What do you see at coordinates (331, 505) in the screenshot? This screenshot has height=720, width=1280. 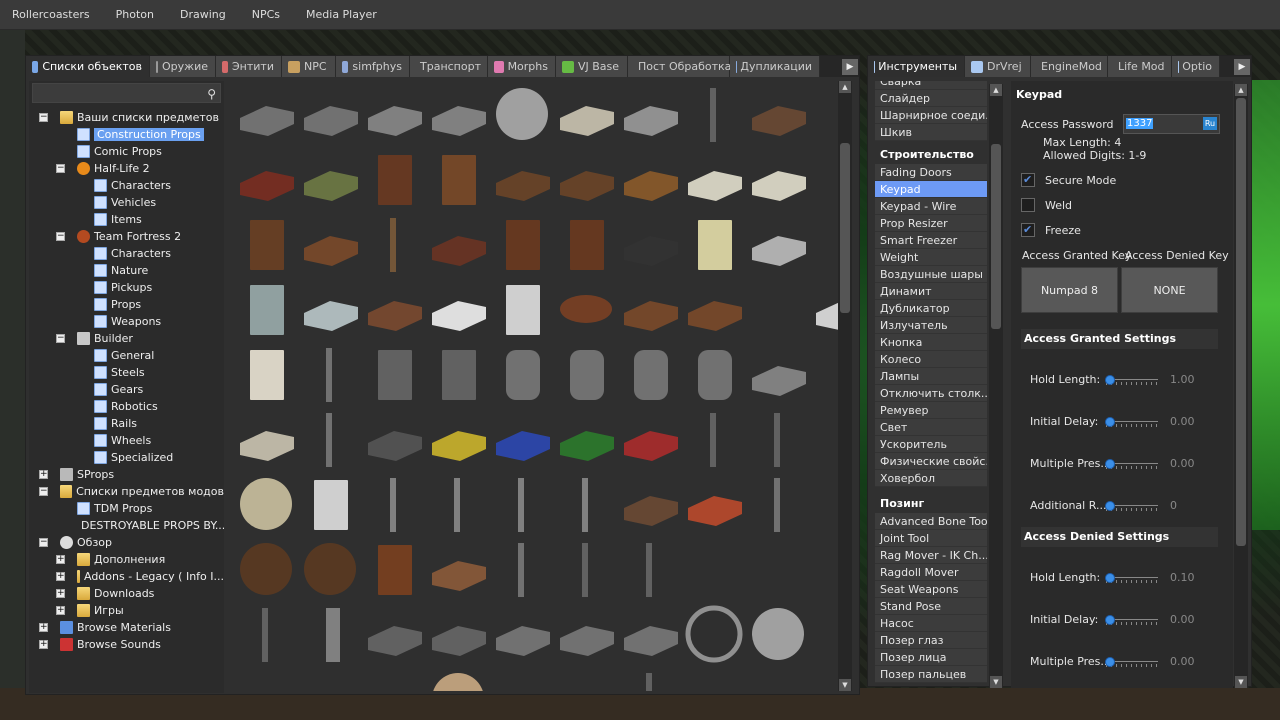 I see `prop-lockers` at bounding box center [331, 505].